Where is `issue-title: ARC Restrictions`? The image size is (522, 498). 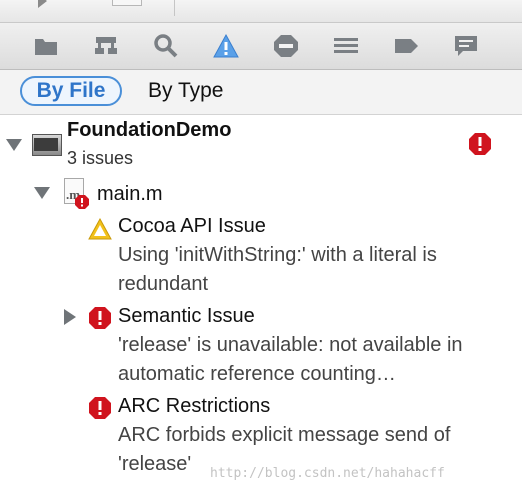
issue-title: ARC Restrictions is located at coordinates (194, 406).